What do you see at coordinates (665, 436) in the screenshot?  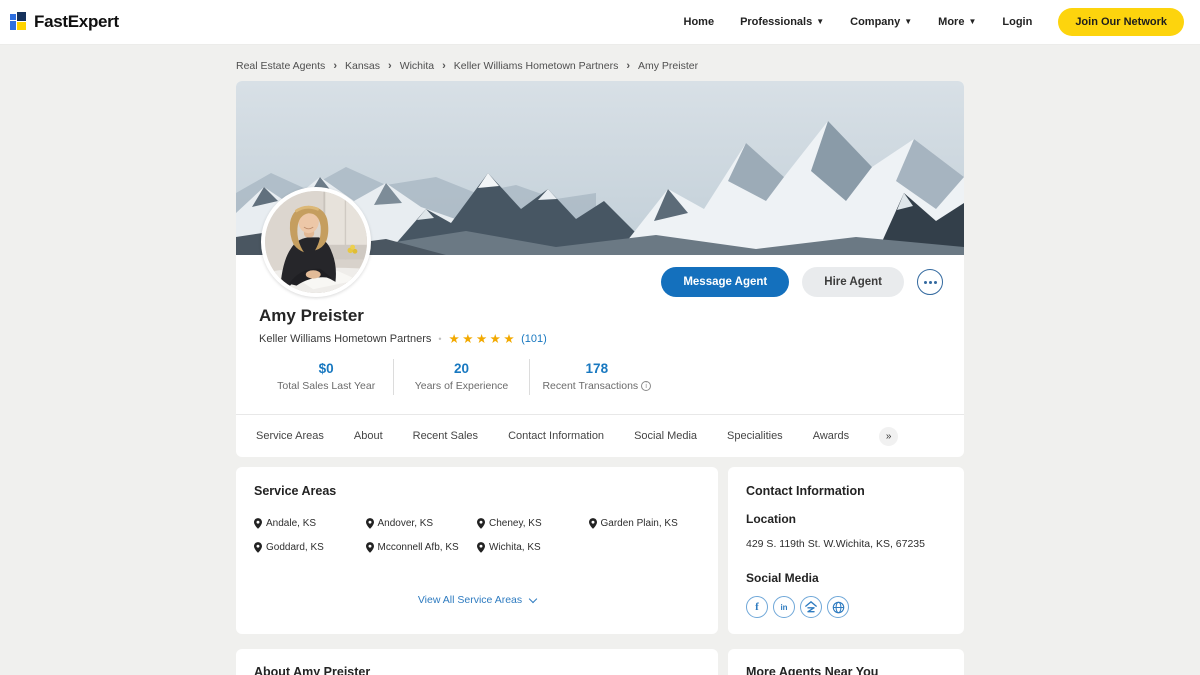 I see `tab-social-media: Social Media` at bounding box center [665, 436].